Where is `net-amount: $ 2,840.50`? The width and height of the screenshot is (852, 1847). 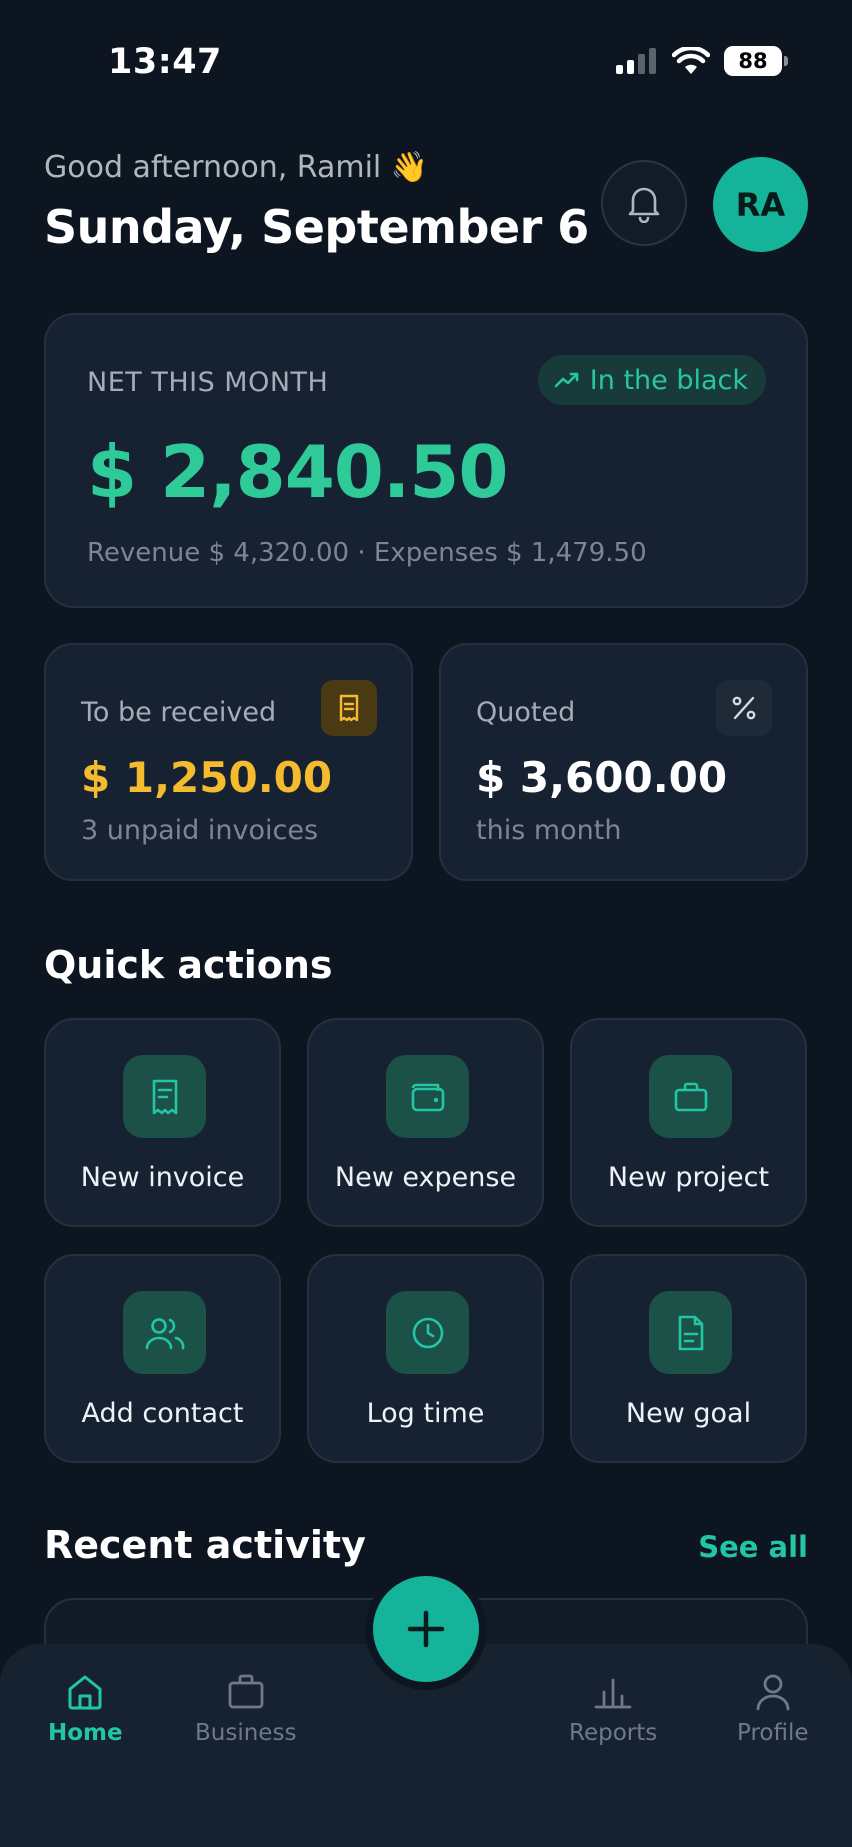 net-amount: $ 2,840.50 is located at coordinates (297, 472).